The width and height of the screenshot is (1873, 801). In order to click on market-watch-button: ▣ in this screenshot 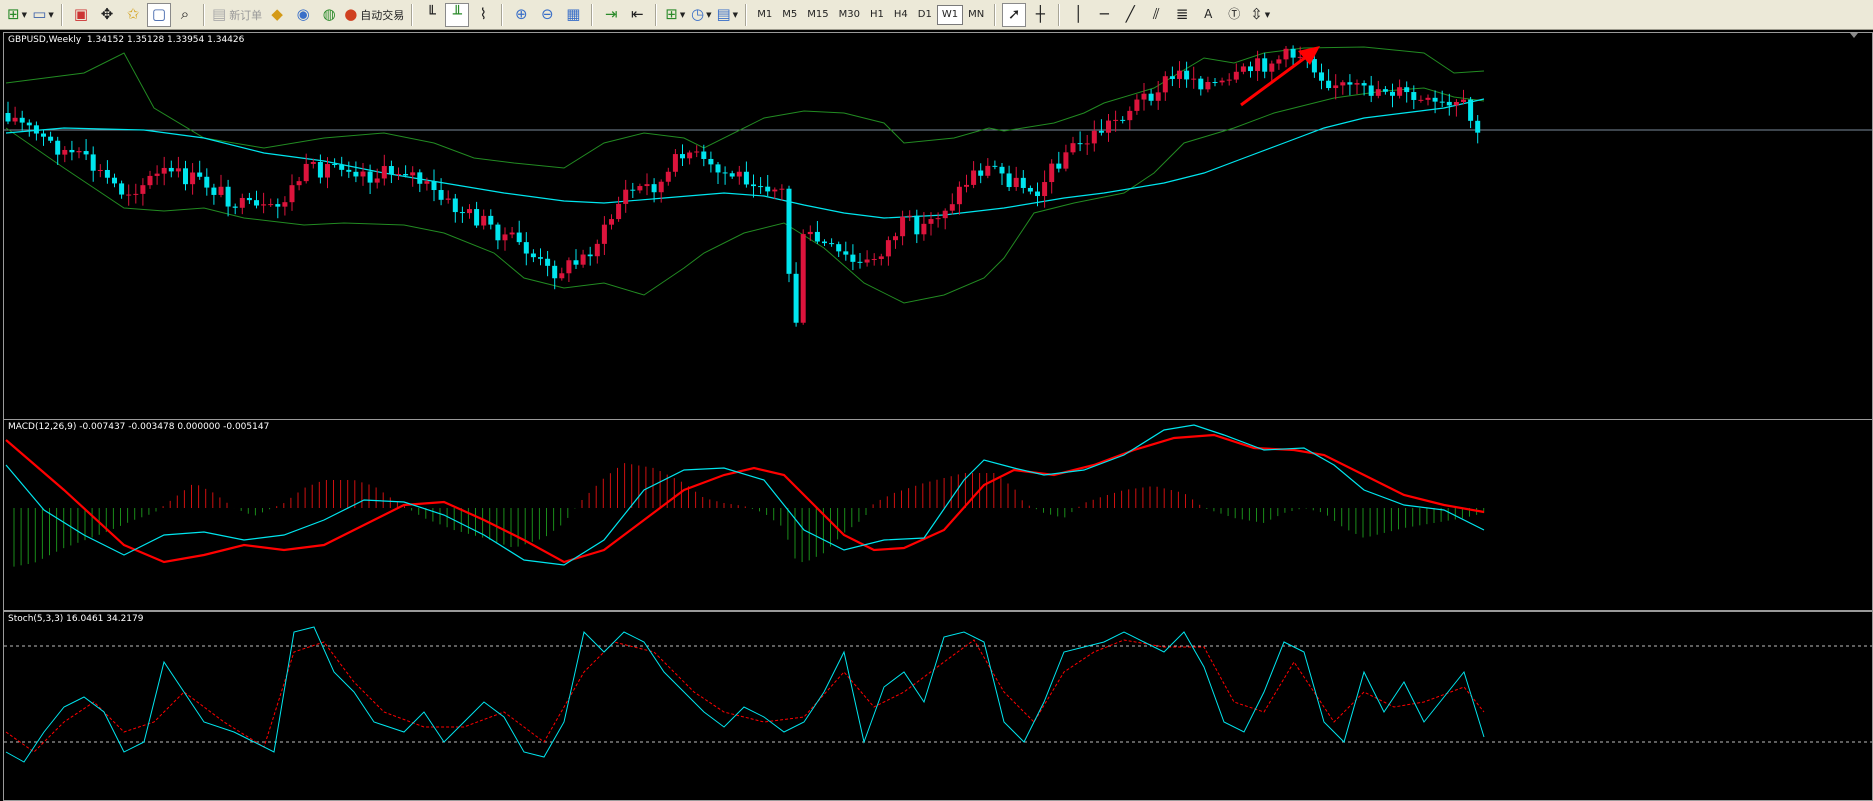, I will do `click(81, 15)`.